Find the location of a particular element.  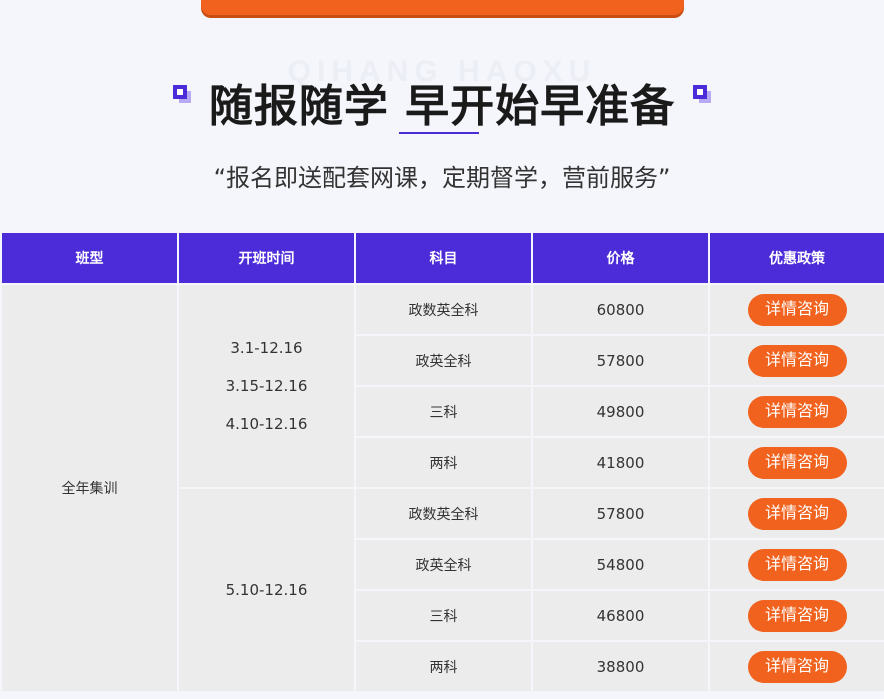

start-date-cell: 5.10-12.16 is located at coordinates (266, 590).